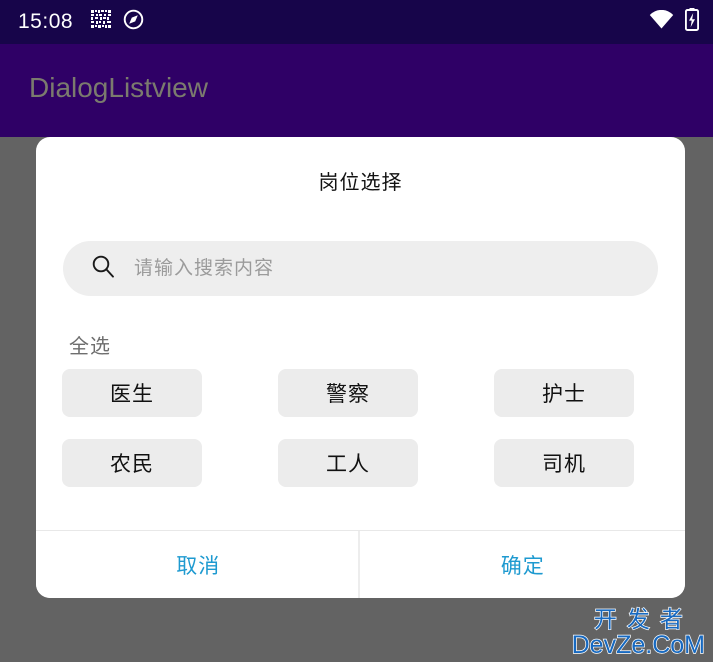  I want to click on status-bar: 15:08, so click(356, 22).